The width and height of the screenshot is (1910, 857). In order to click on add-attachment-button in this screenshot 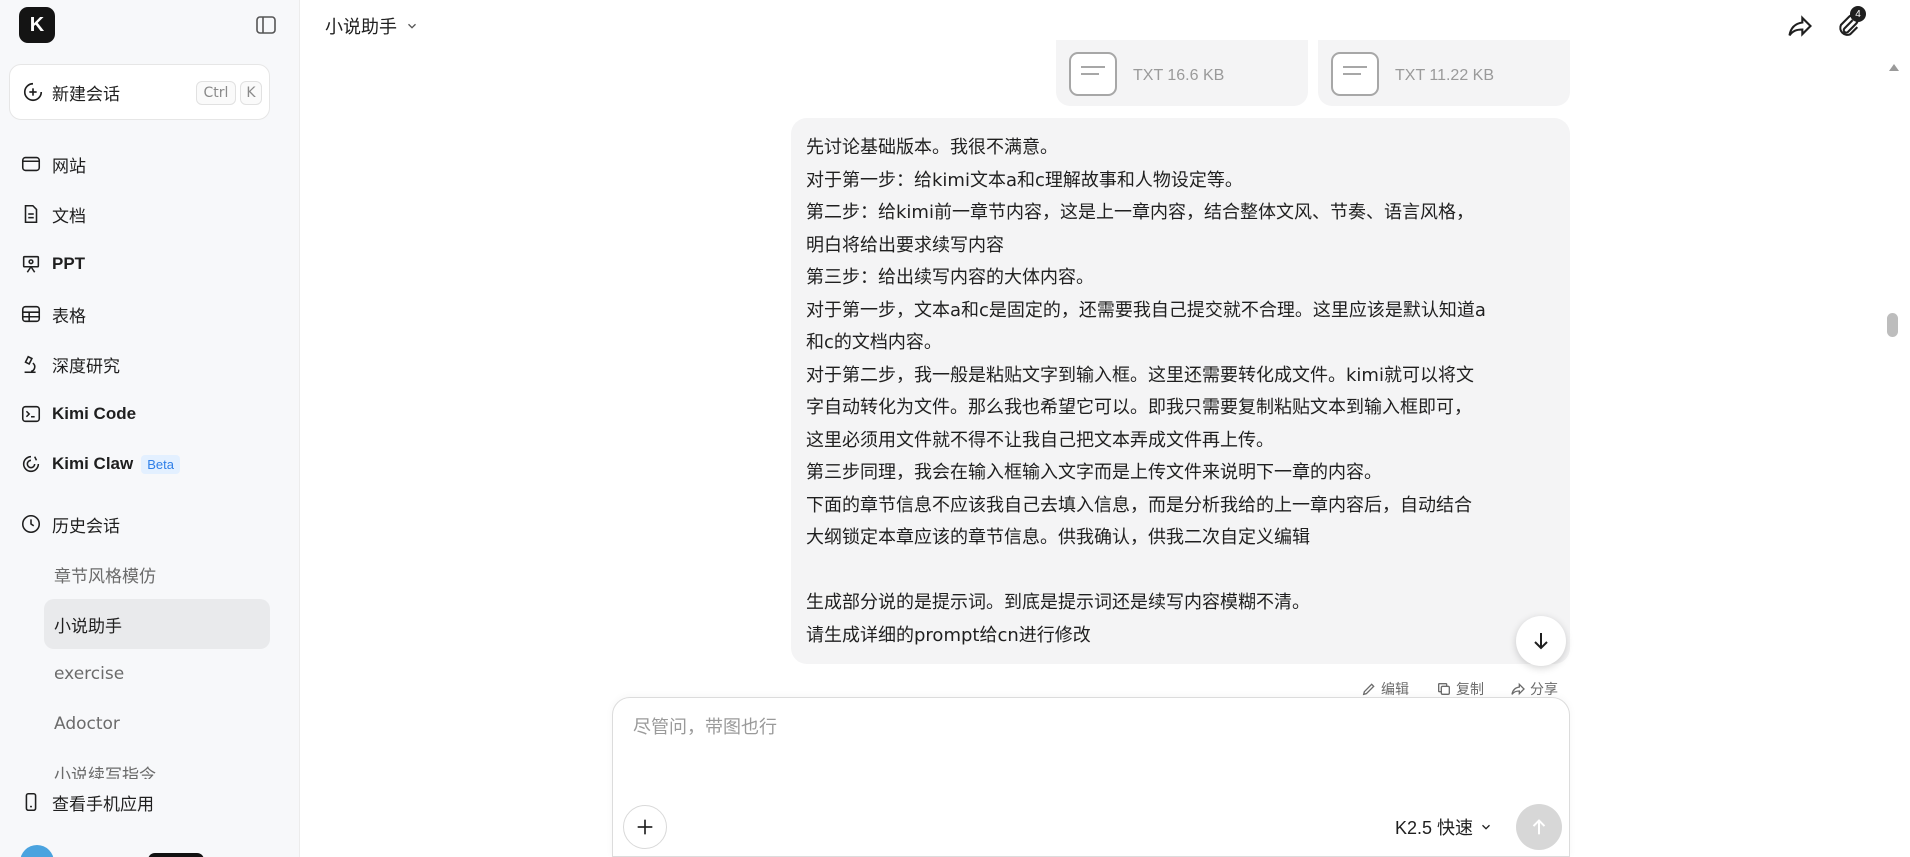, I will do `click(645, 827)`.